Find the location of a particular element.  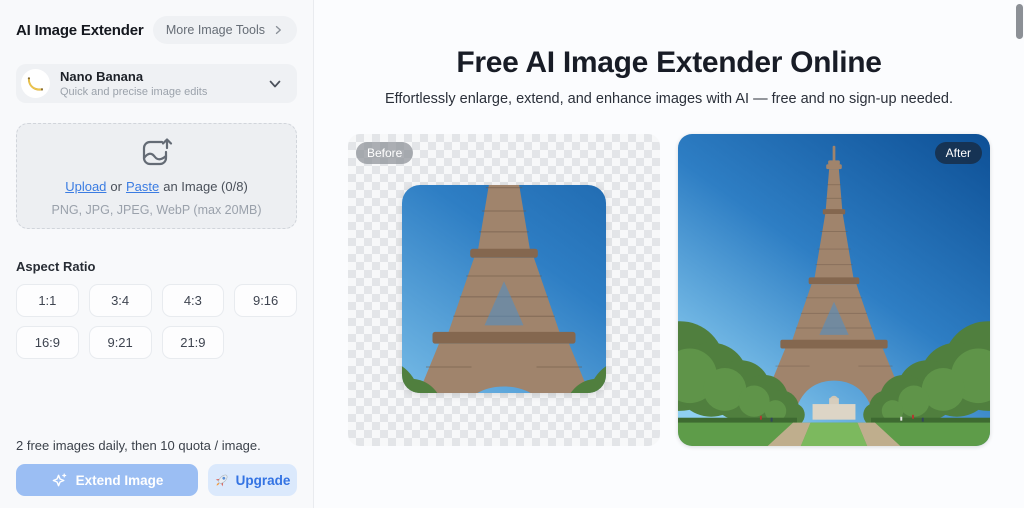

upload-suffix-text: an Image (0/8) is located at coordinates (205, 186).